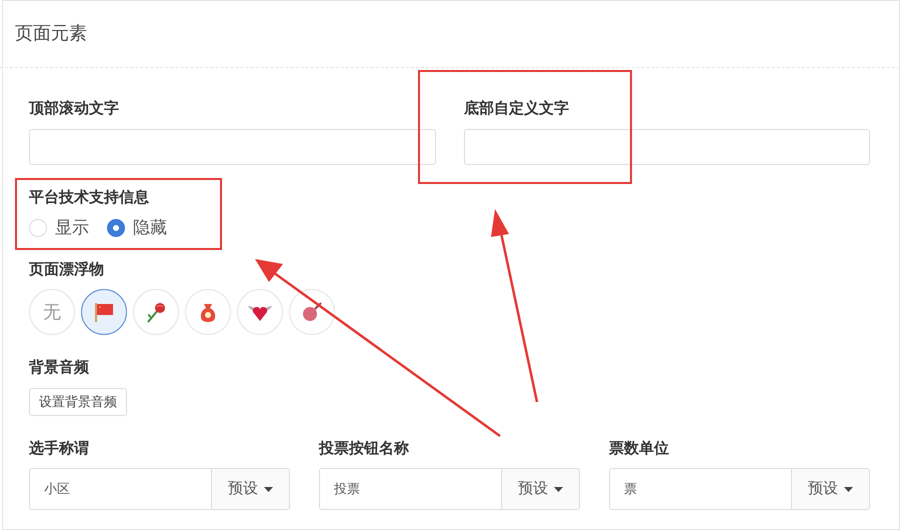 The width and height of the screenshot is (900, 530). What do you see at coordinates (120, 489) in the screenshot?
I see `input-field: 小区` at bounding box center [120, 489].